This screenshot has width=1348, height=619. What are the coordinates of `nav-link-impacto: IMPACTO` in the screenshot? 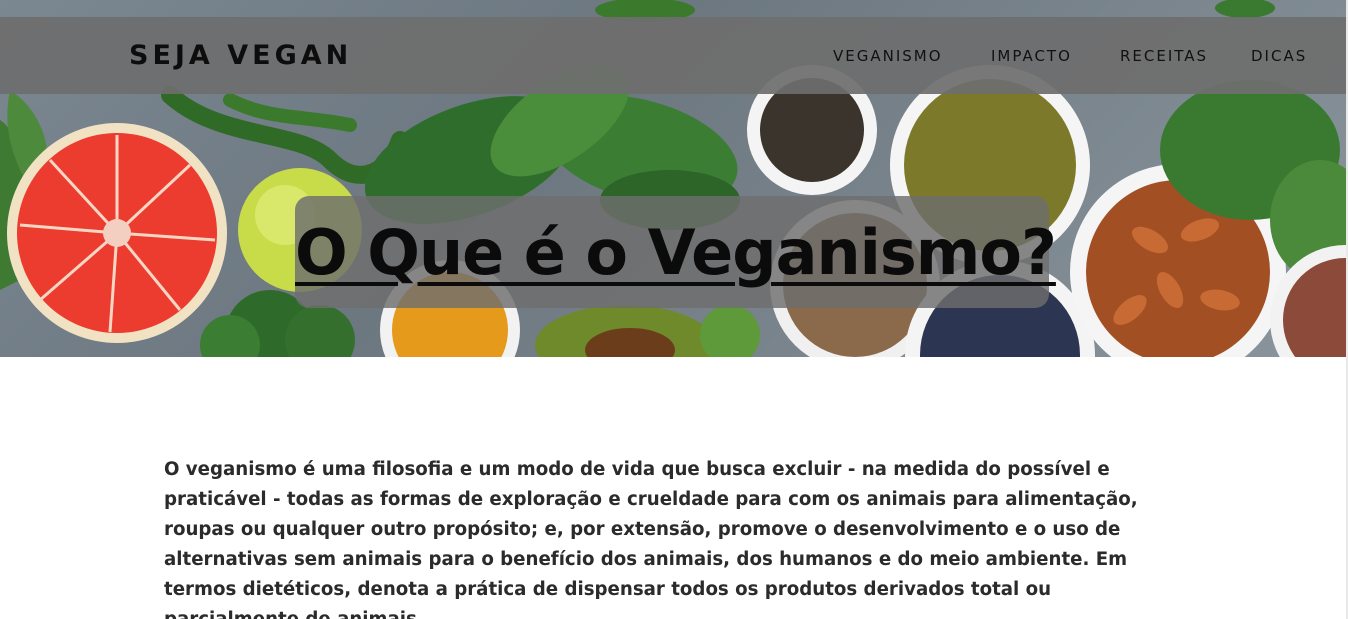 It's located at (1031, 56).